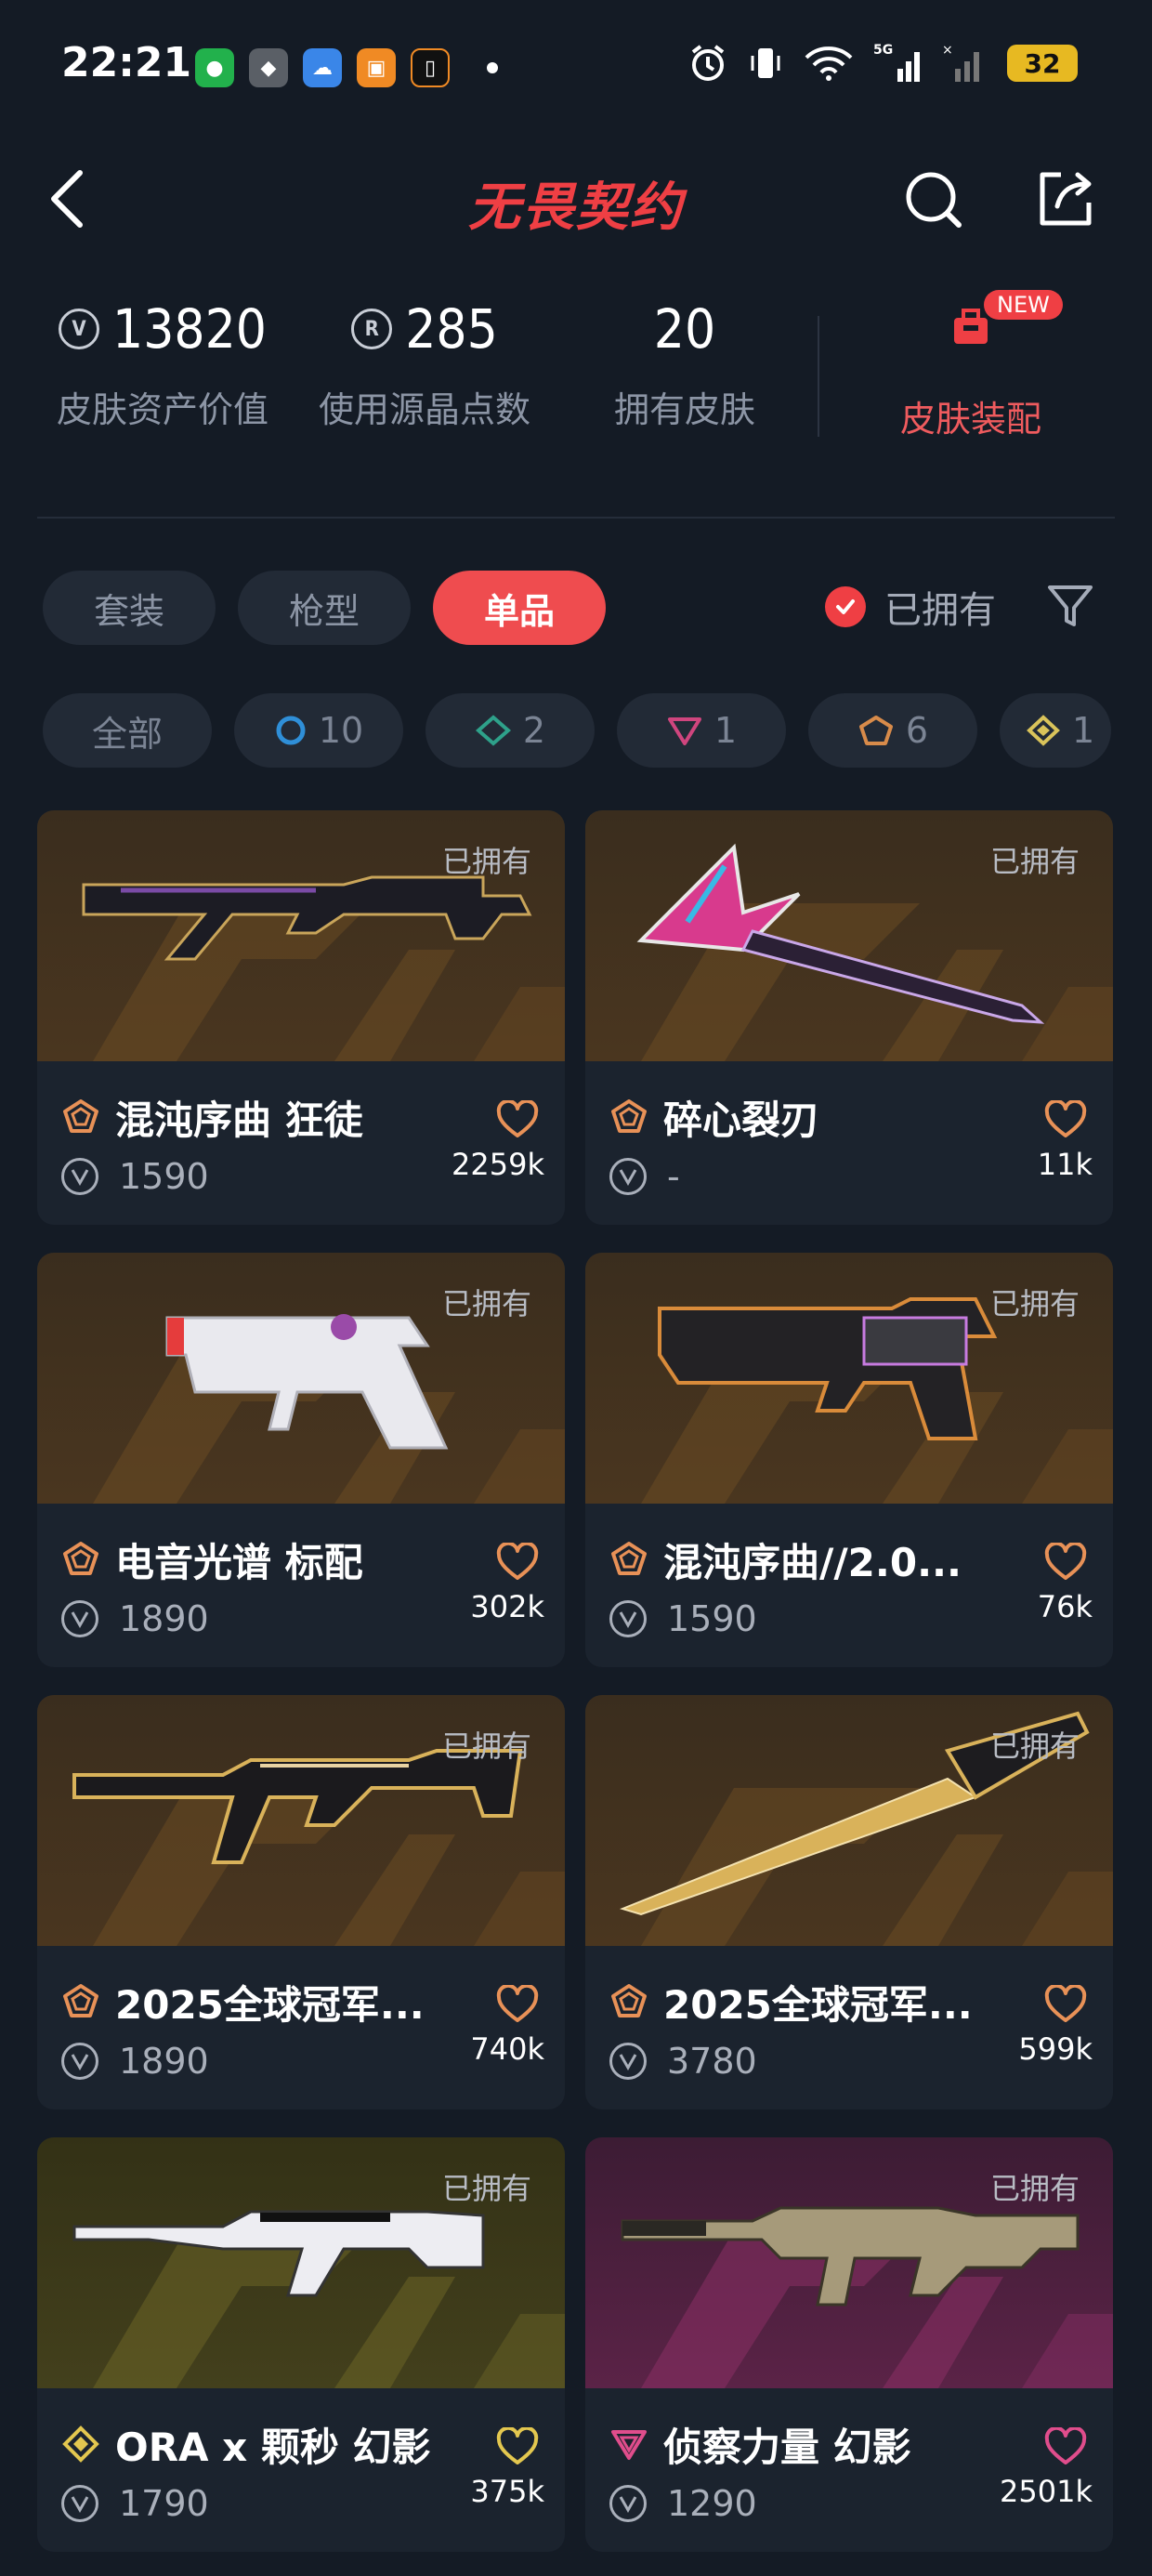  What do you see at coordinates (708, 63) in the screenshot?
I see `alarm-icon` at bounding box center [708, 63].